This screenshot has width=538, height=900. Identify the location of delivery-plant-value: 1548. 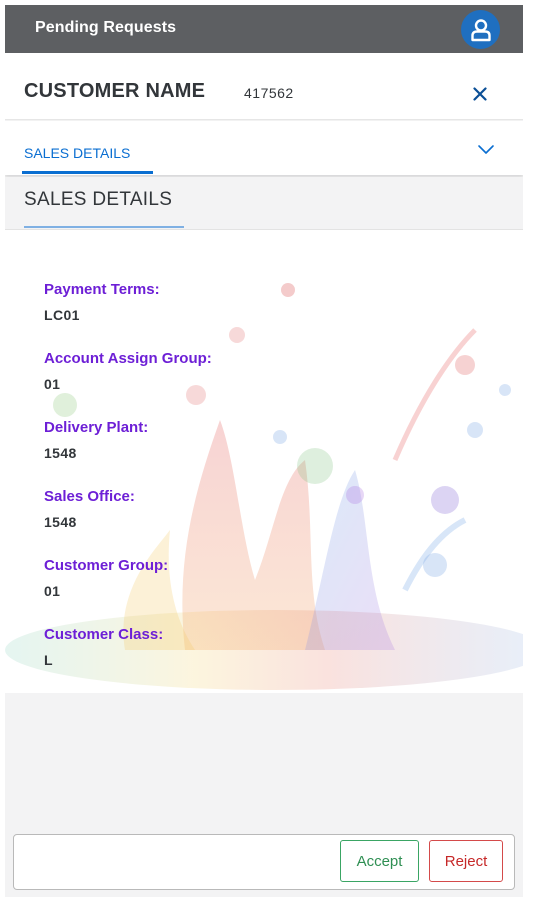
(60, 453).